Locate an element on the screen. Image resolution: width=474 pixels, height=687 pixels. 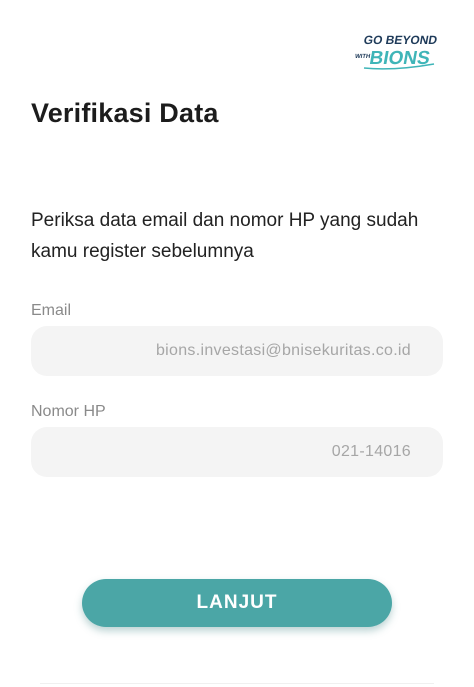
continue-button-label: LANJUT is located at coordinates (237, 602).